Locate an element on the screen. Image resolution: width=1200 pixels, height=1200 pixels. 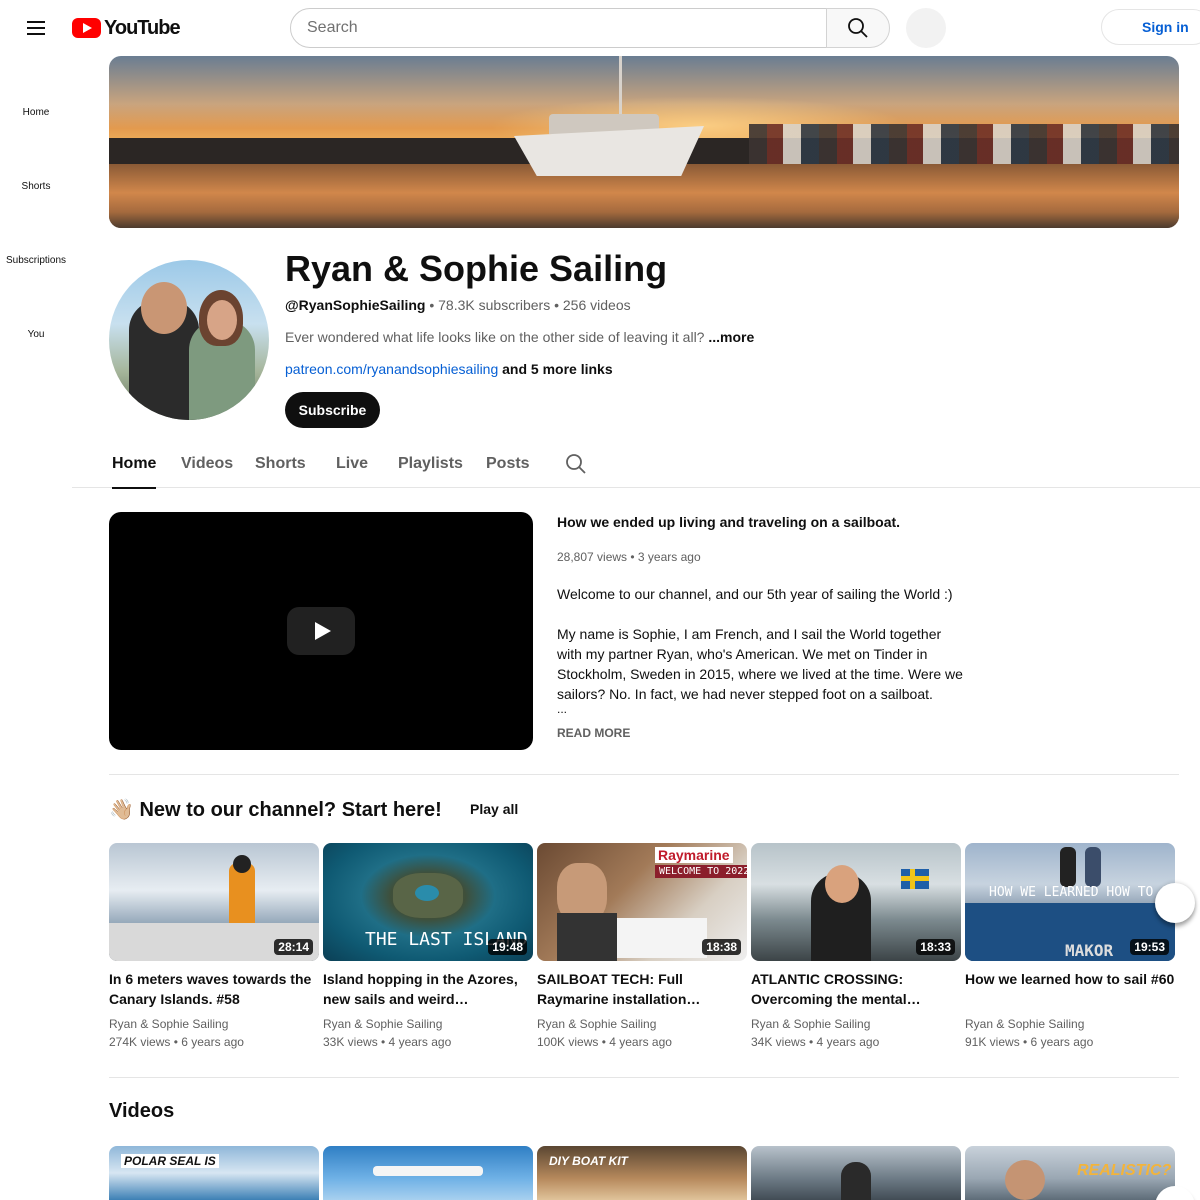
menu-icon is located at coordinates (36, 28).